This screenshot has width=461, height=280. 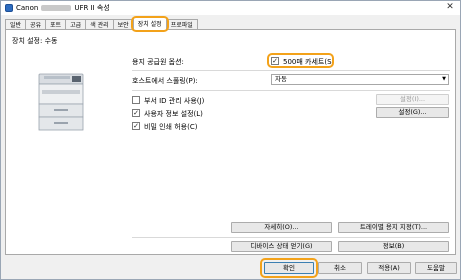 What do you see at coordinates (136, 100) in the screenshot?
I see `dept-id-checkbox` at bounding box center [136, 100].